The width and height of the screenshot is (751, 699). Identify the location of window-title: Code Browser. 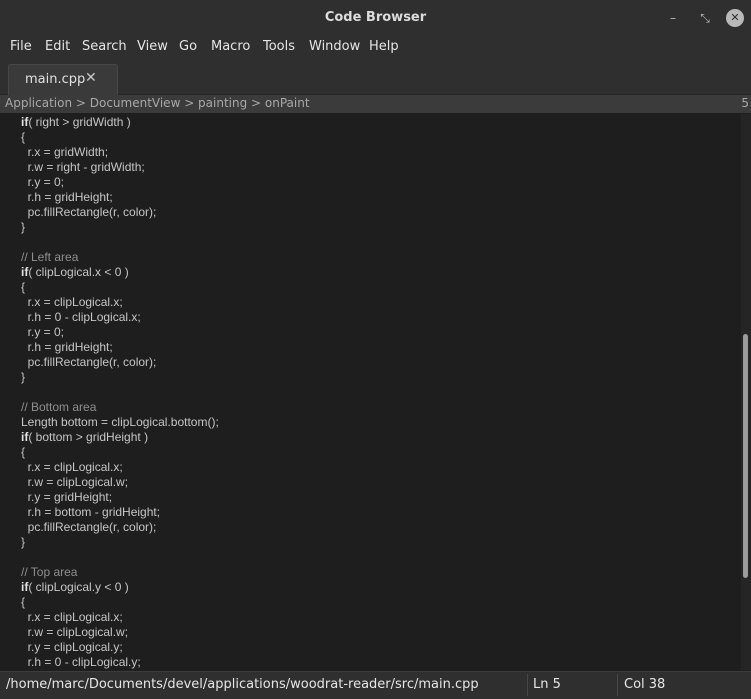
(375, 17).